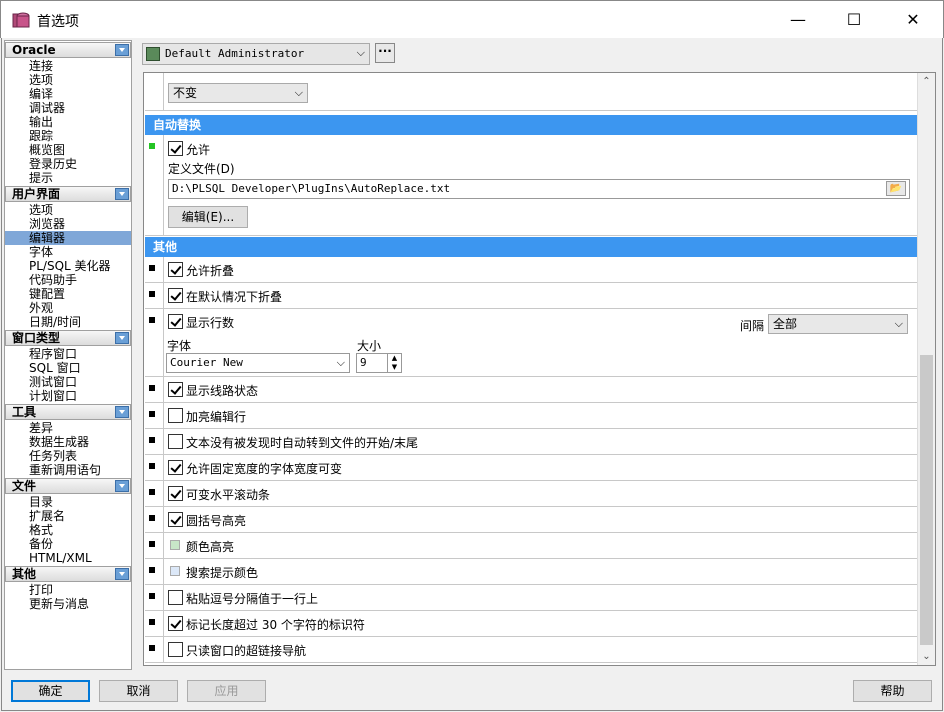  I want to click on nav-item: 计划窗口, so click(68, 396).